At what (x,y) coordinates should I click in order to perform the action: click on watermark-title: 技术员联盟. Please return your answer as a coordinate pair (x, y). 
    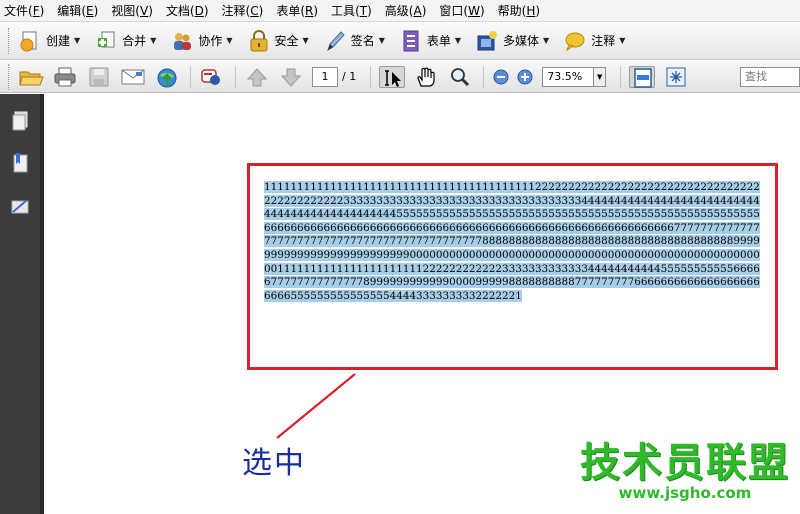
    Looking at the image, I should click on (685, 463).